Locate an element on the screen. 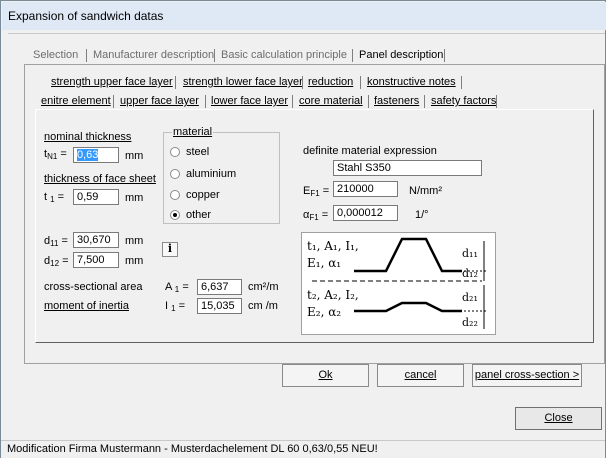 The width and height of the screenshot is (607, 459). t1-input: 0,59 is located at coordinates (96, 197).